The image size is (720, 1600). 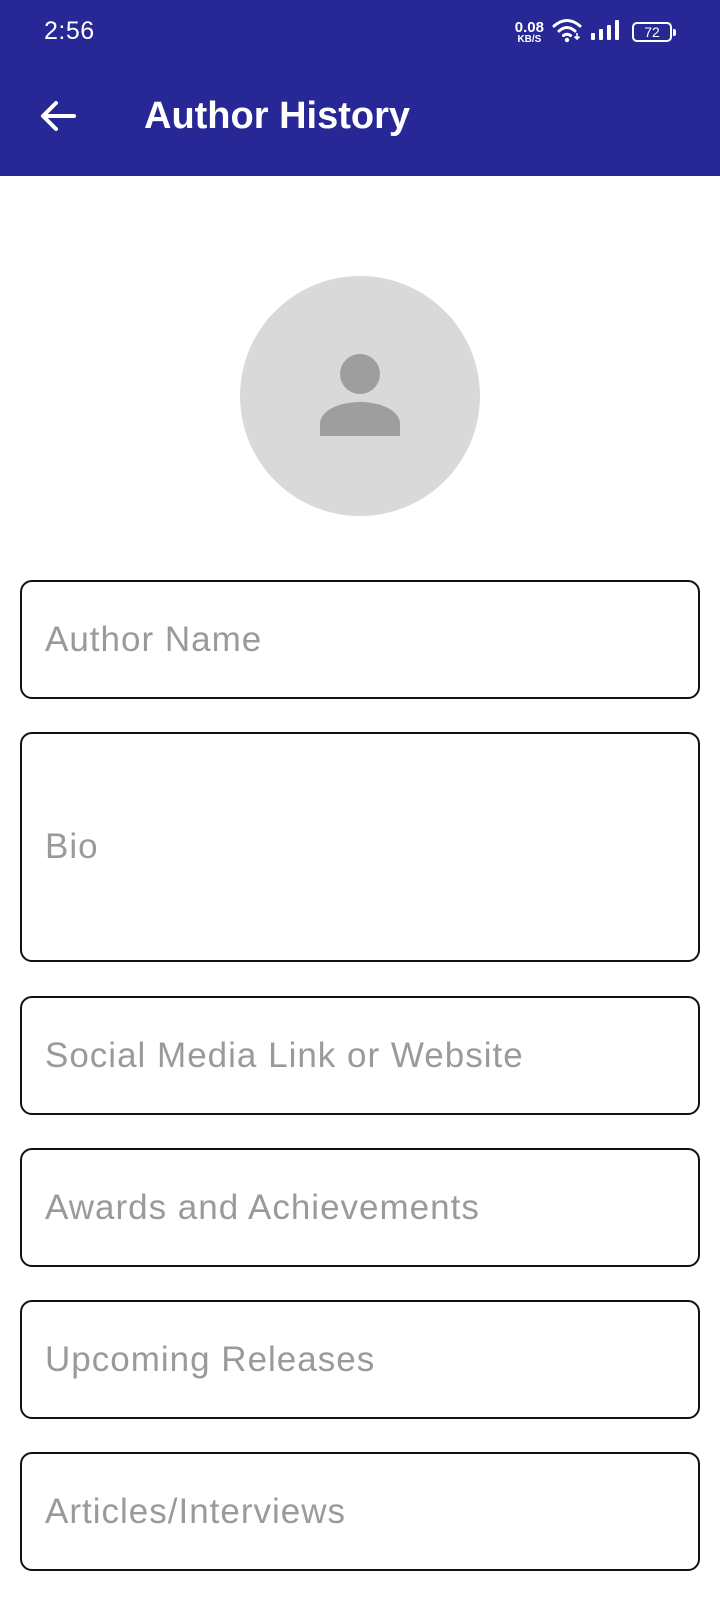 I want to click on upcoming-releases-placeholder: Upcoming Releases, so click(x=210, y=1359).